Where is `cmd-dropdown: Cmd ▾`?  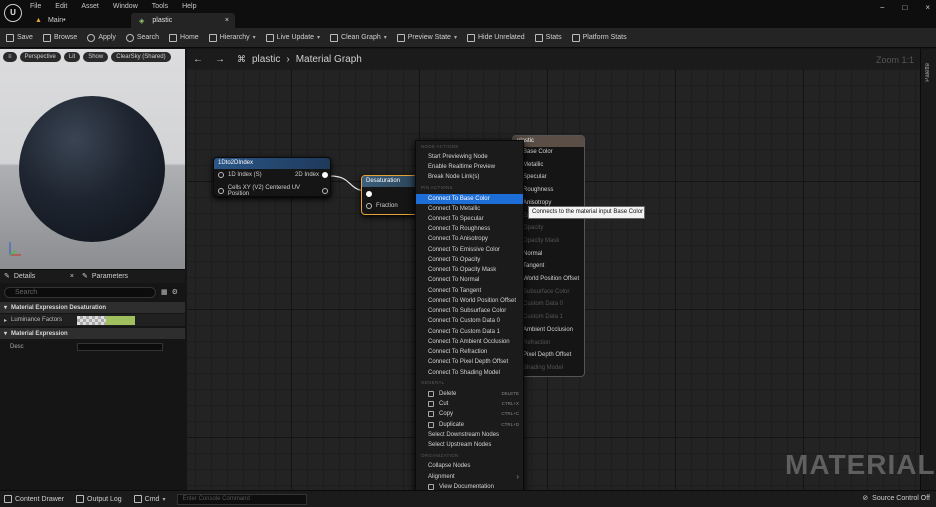
cmd-dropdown: Cmd ▾ is located at coordinates (149, 499).